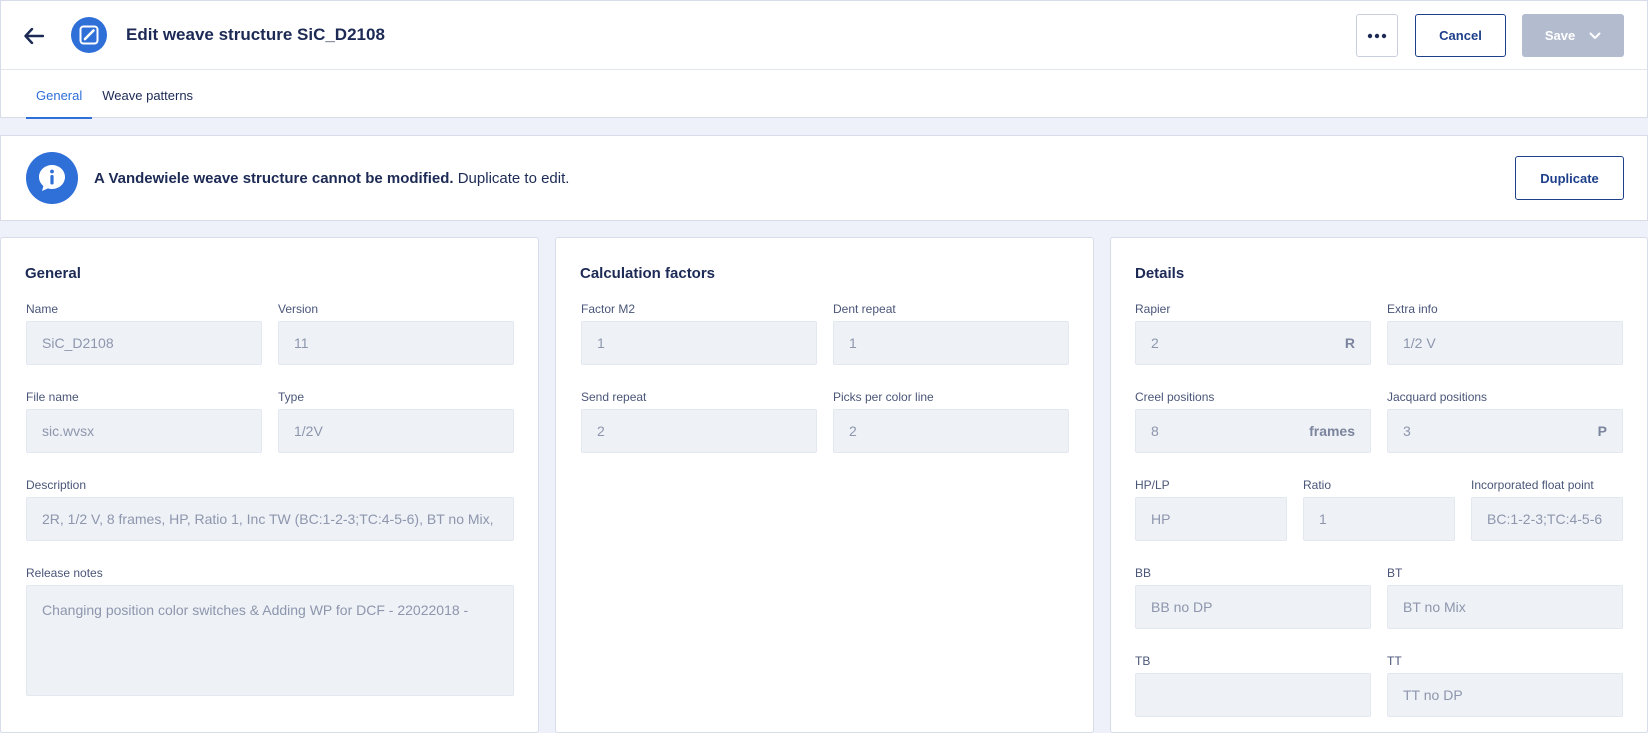 This screenshot has width=1648, height=733. I want to click on tab-general: General, so click(59, 95).